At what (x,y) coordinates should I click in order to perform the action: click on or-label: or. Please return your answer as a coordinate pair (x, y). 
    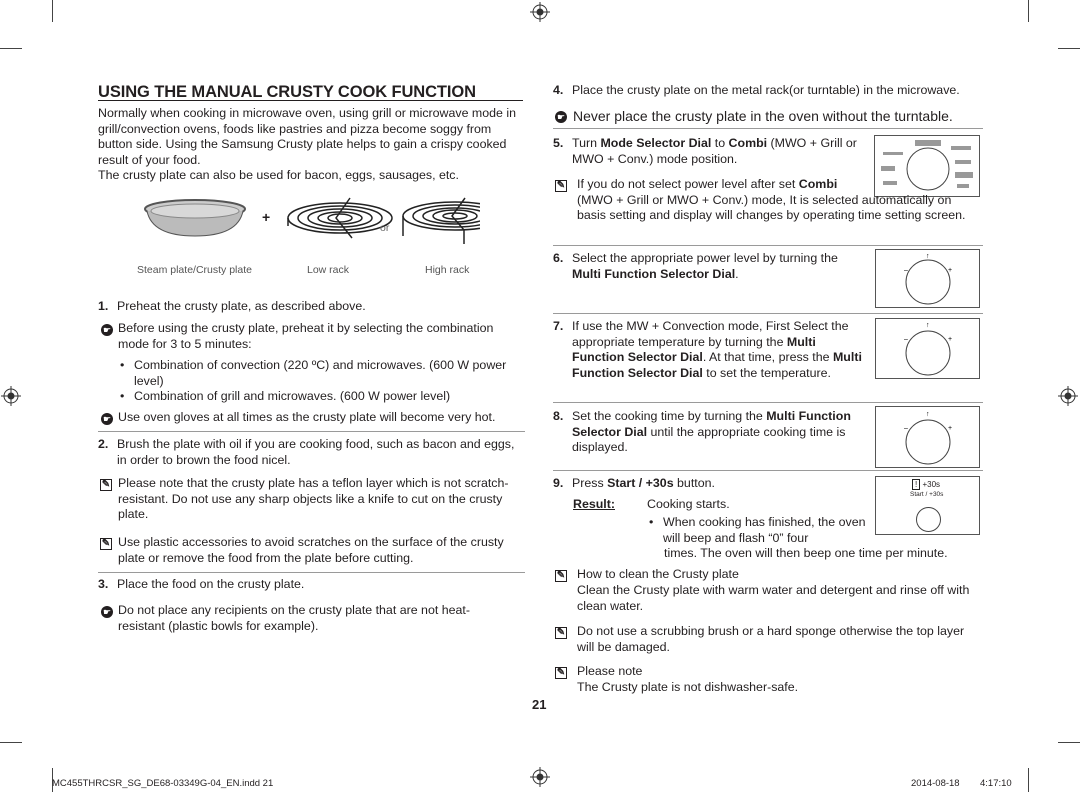
    Looking at the image, I should click on (385, 228).